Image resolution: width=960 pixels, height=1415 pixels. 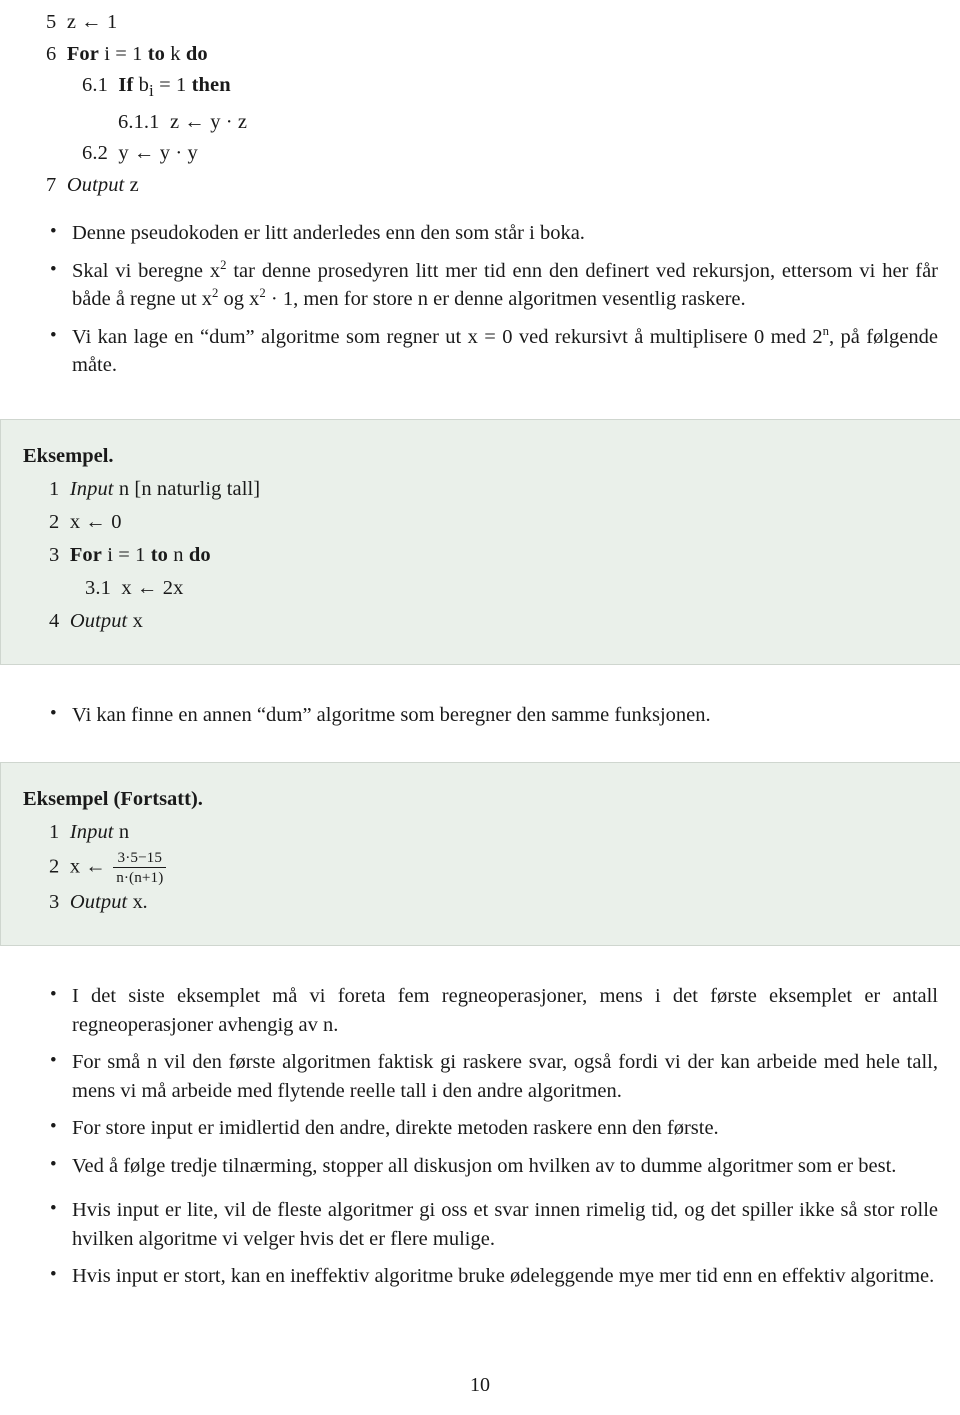 I want to click on example-title: Eksempel., so click(x=68, y=455).